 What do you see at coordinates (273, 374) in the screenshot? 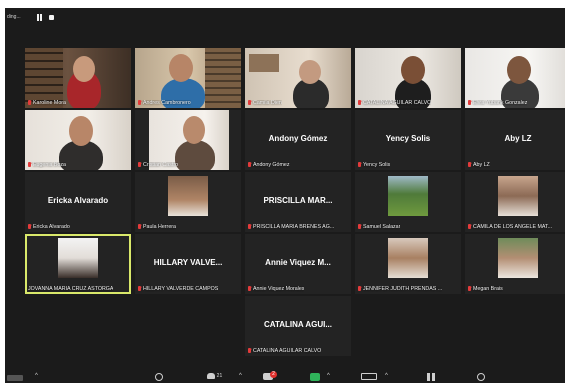
I see `chat-notification-badge: 2` at bounding box center [273, 374].